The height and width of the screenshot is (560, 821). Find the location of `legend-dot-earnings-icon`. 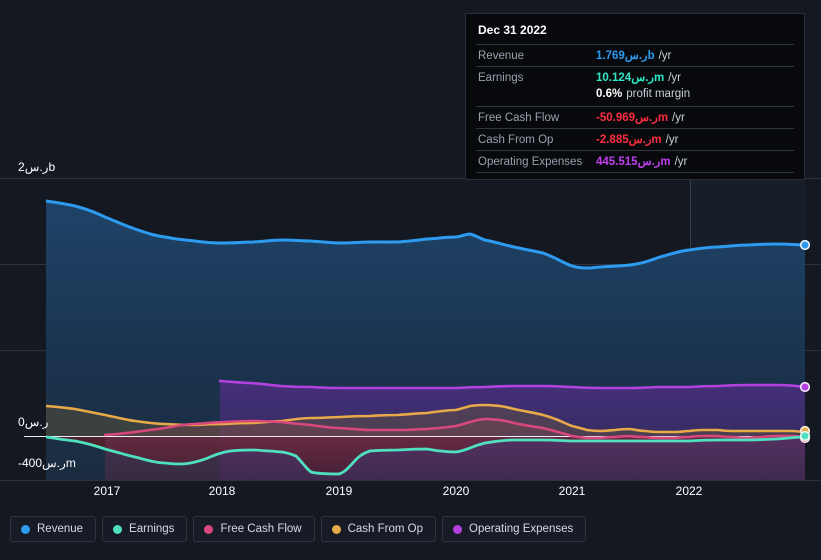

legend-dot-earnings-icon is located at coordinates (118, 529).